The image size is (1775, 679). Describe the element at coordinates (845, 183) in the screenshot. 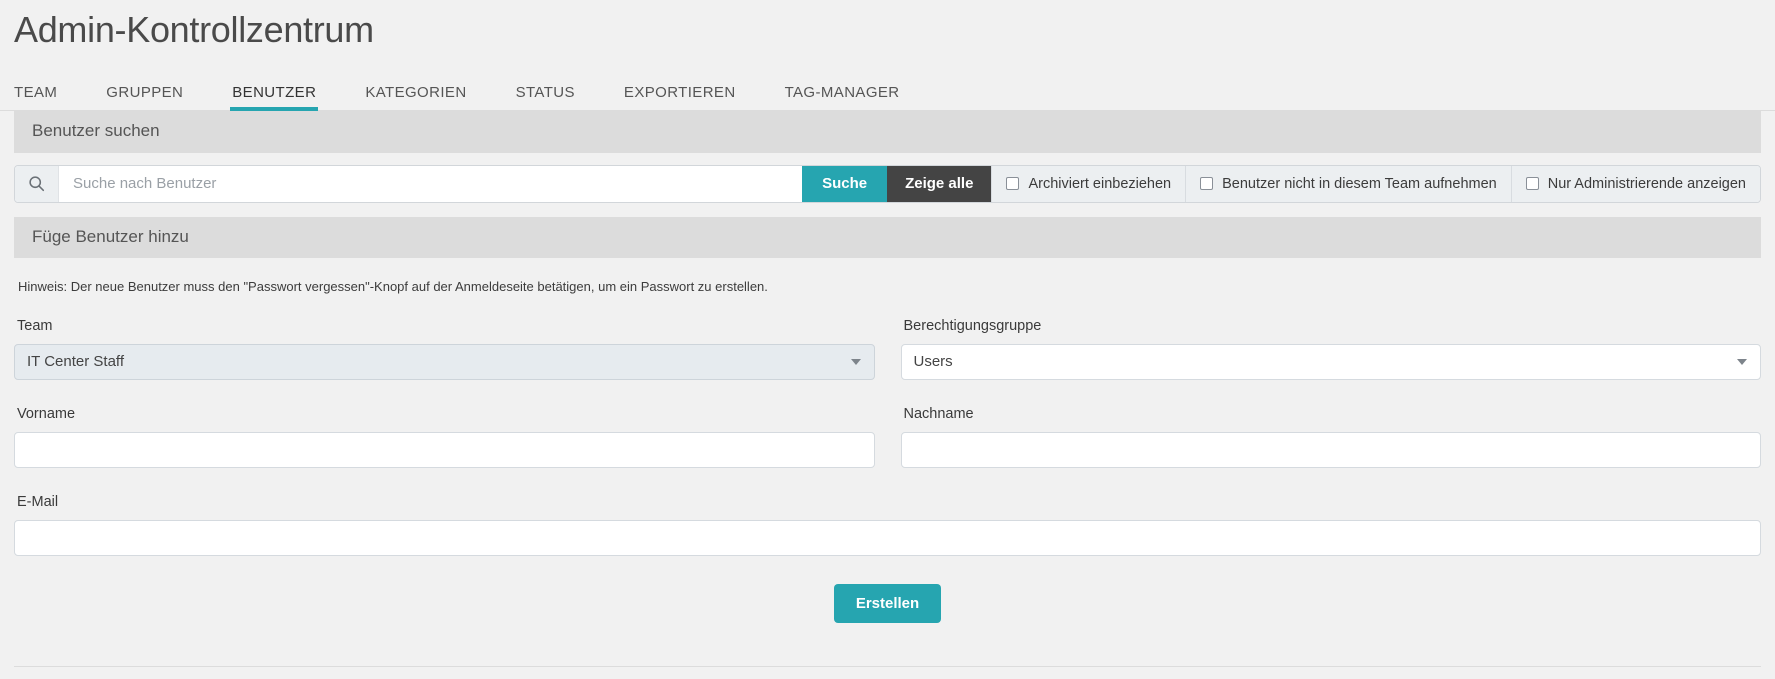

I see `search-button: Suche` at that location.